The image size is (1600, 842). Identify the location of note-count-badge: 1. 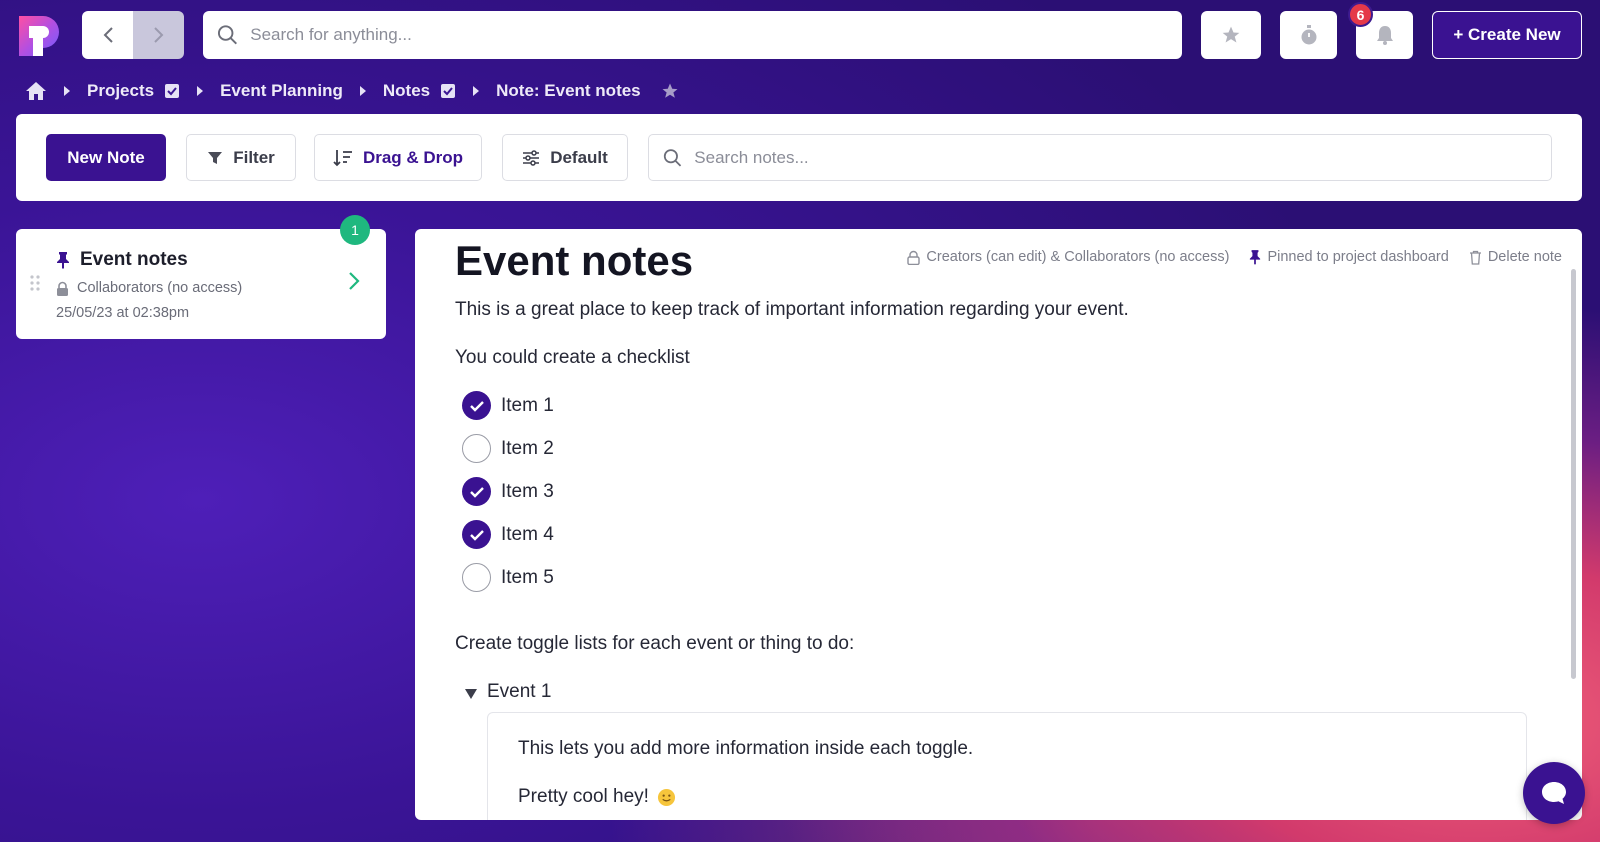
(355, 230).